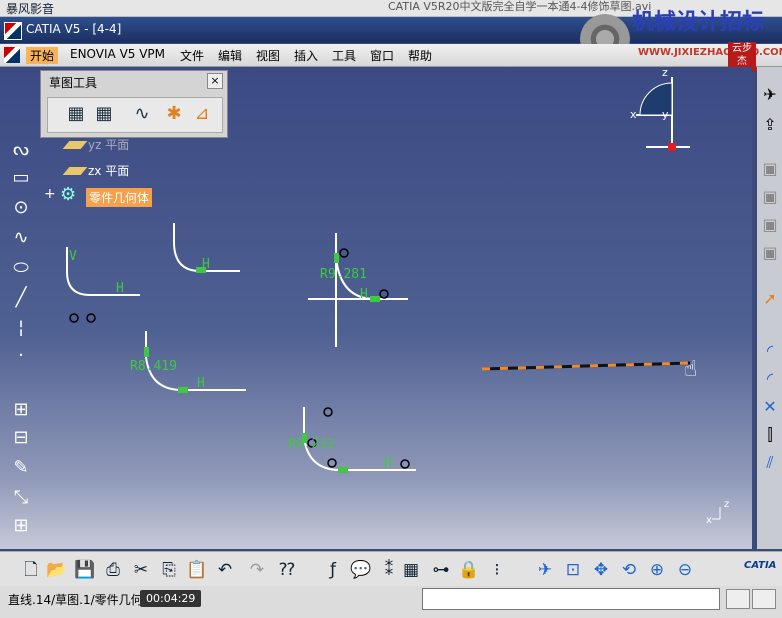 The width and height of the screenshot is (782, 618). Describe the element at coordinates (685, 570) in the screenshot. I see `zoom-out-icon: ⊖` at that location.